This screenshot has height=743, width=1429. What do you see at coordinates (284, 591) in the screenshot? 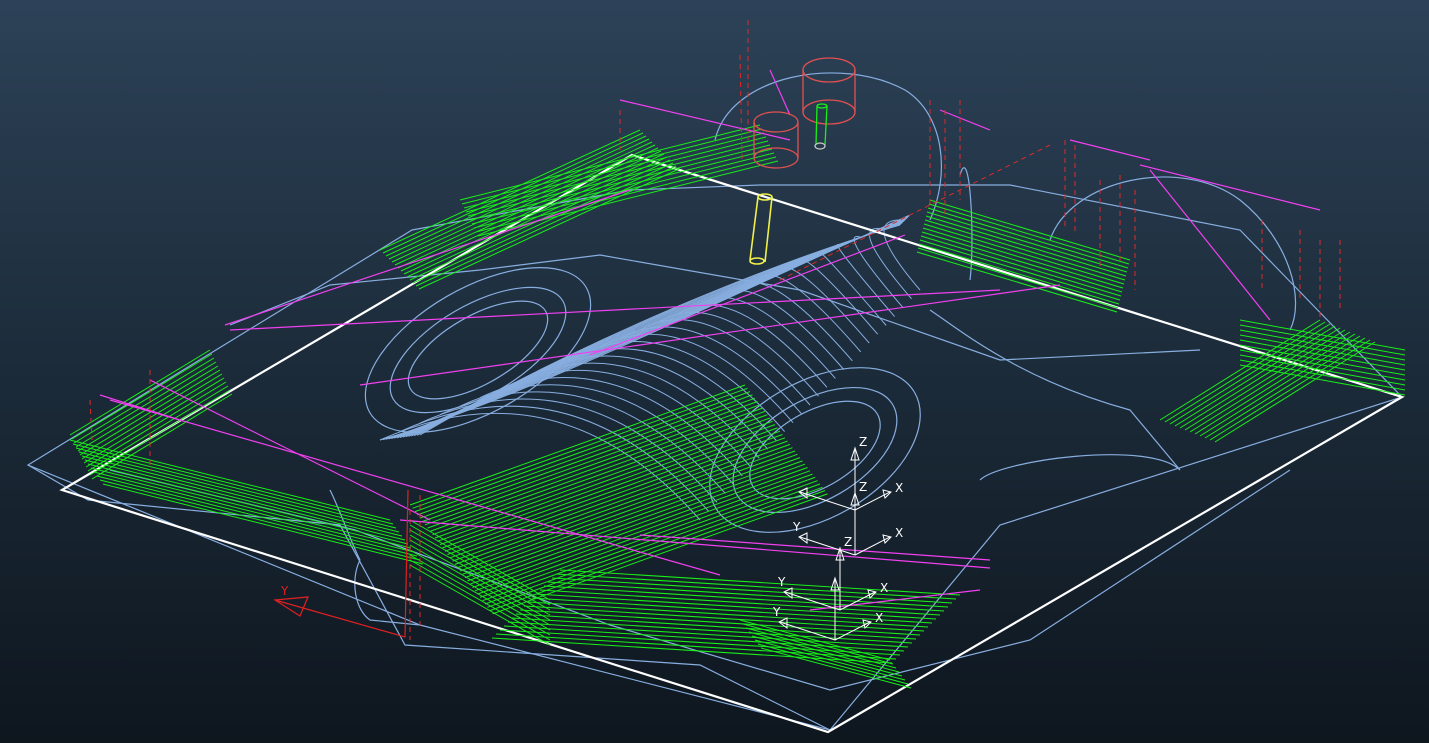
I see `global-axis-y-label: Y` at bounding box center [284, 591].